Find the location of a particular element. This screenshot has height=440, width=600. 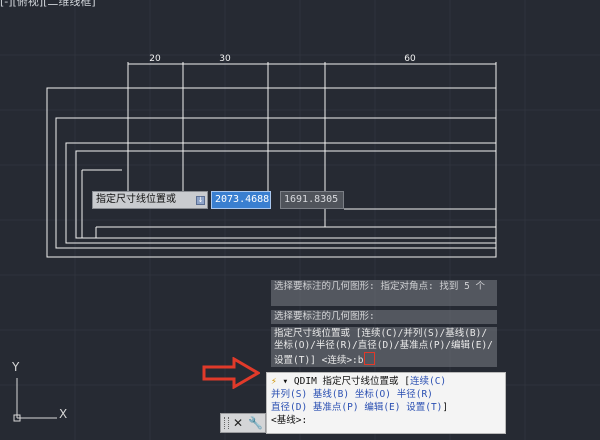

option-radius: 半径(R) is located at coordinates (415, 394).